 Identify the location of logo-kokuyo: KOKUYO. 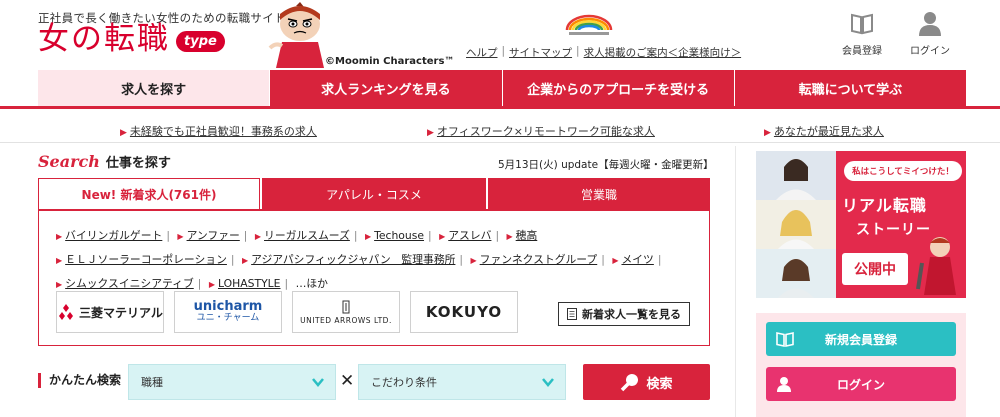
(464, 312).